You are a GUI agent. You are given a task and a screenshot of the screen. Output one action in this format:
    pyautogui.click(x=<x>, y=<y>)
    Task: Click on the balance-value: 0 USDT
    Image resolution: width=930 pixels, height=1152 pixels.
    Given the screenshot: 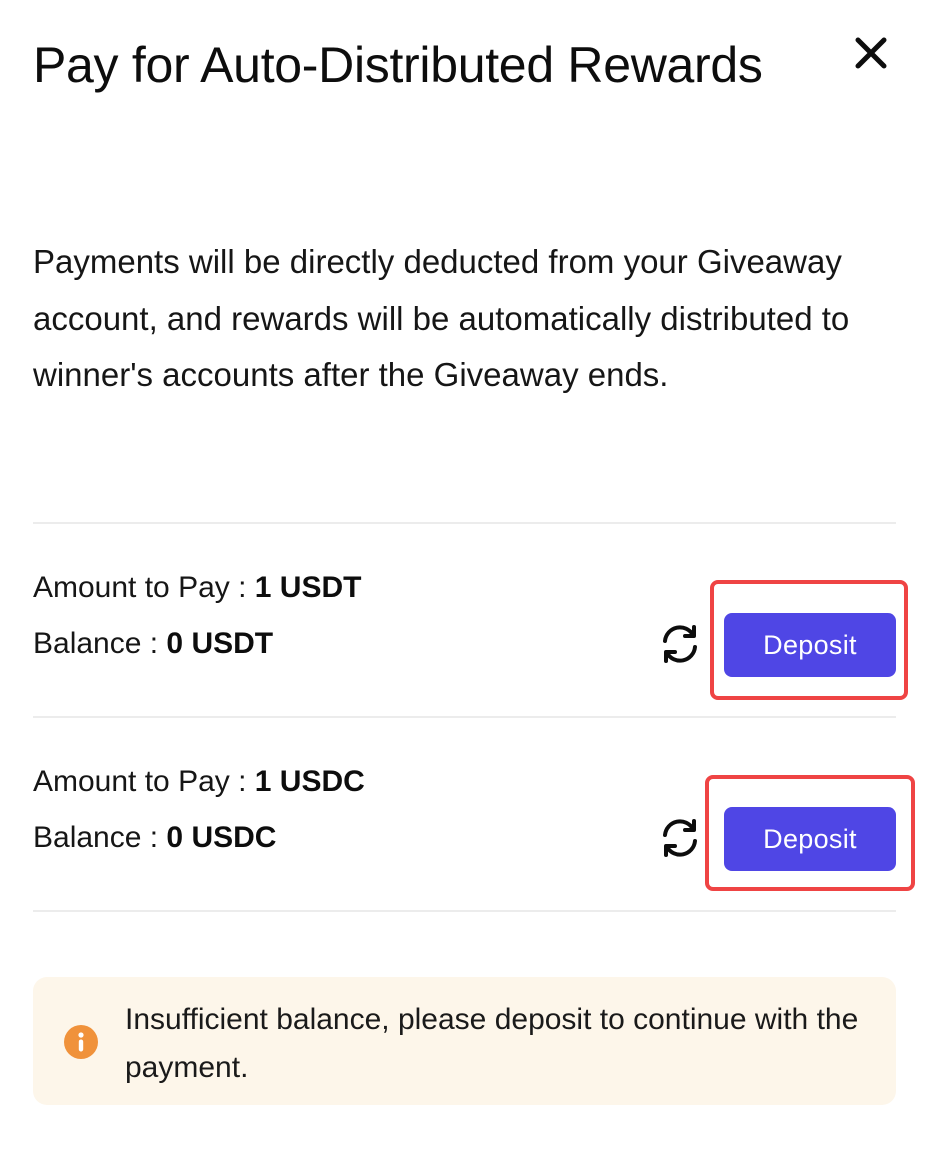 What is the action you would take?
    pyautogui.click(x=220, y=643)
    